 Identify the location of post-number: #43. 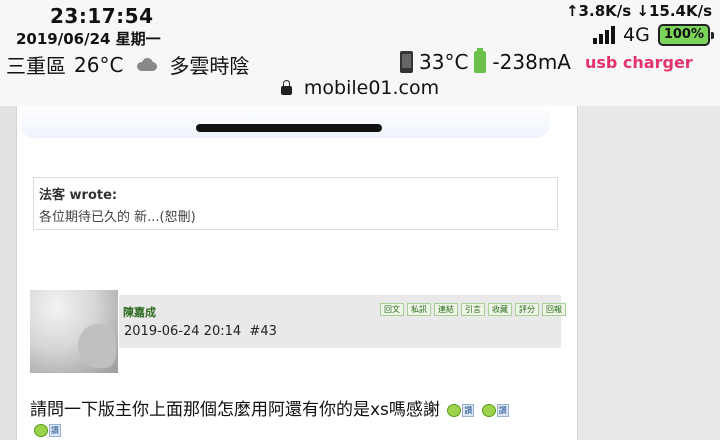
(262, 331).